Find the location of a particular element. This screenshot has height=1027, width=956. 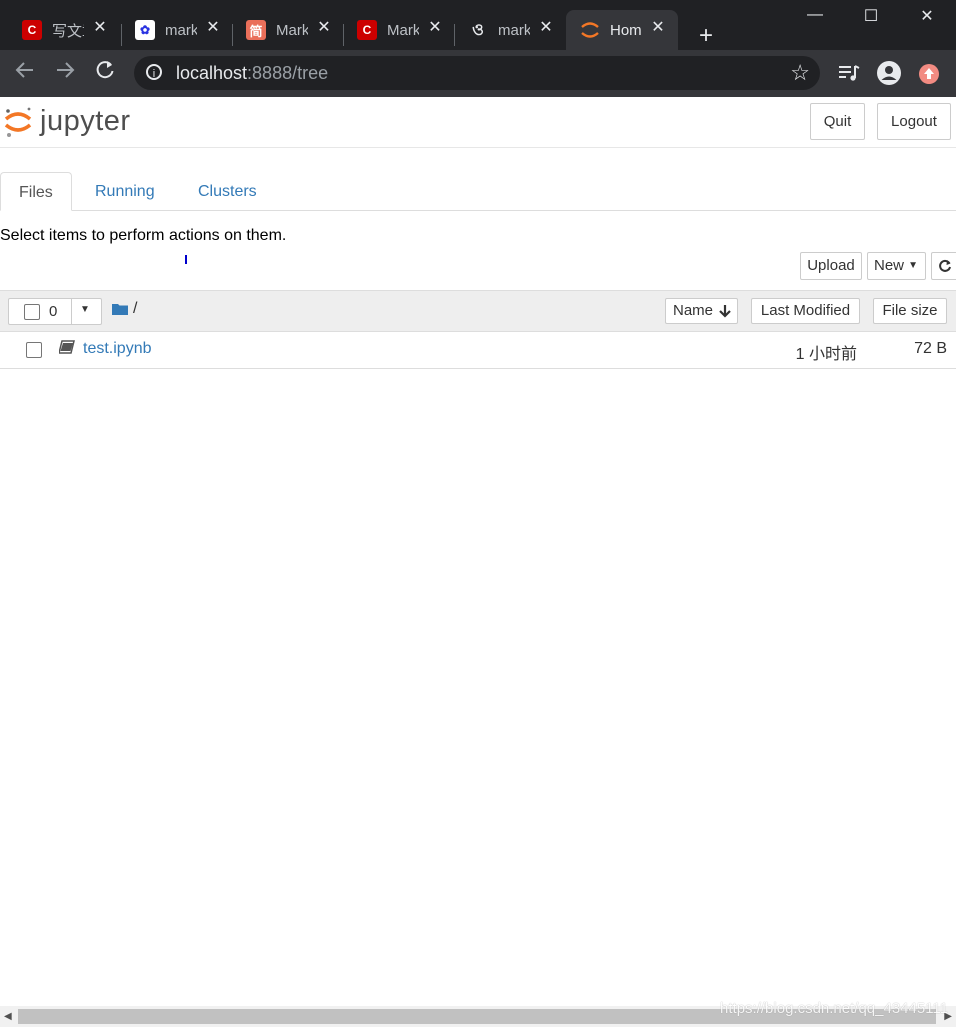

new-button-label: New is located at coordinates (889, 265).